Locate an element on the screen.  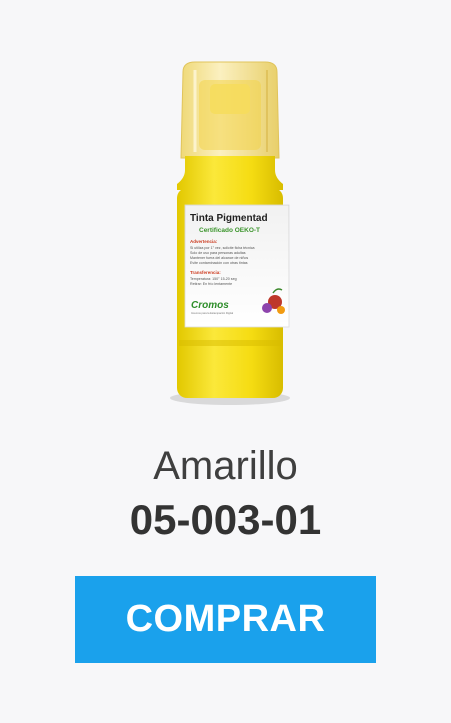
product-code: 05-003-01 is located at coordinates (225, 519).